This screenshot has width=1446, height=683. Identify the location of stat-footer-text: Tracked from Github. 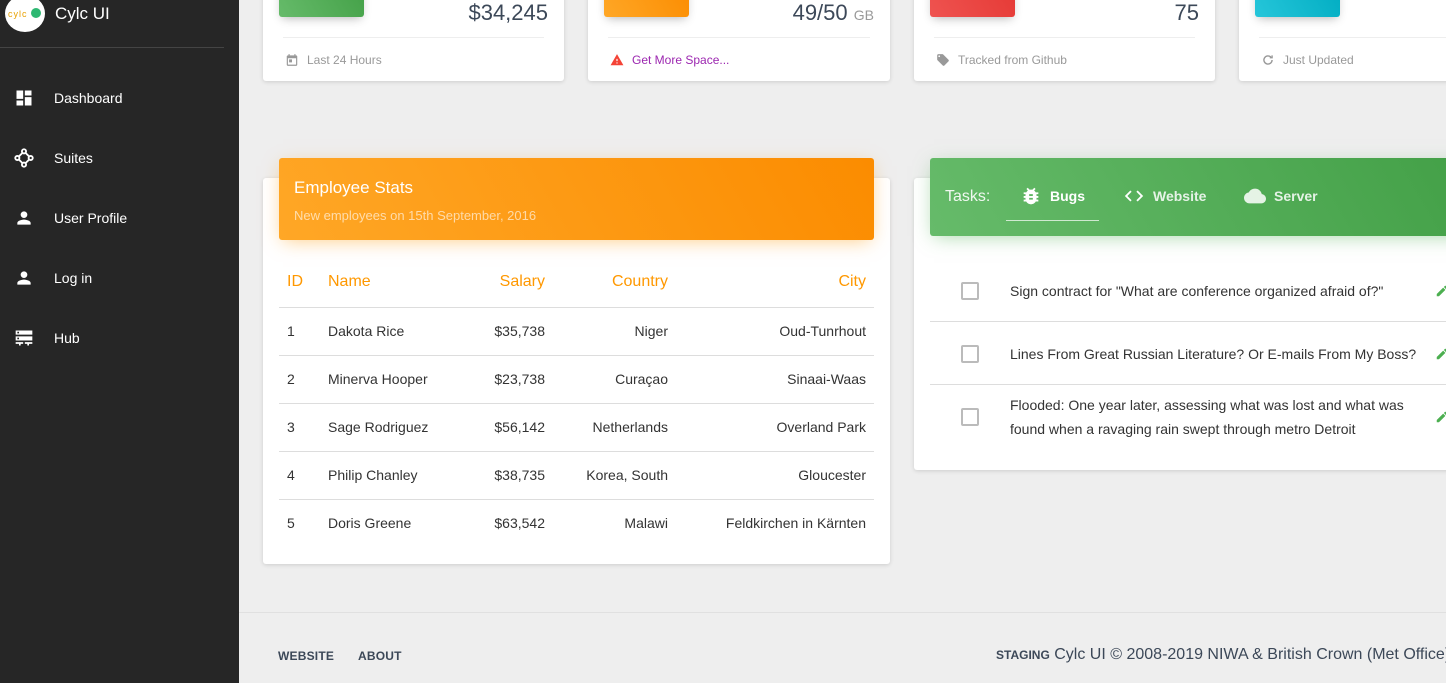
(1012, 60).